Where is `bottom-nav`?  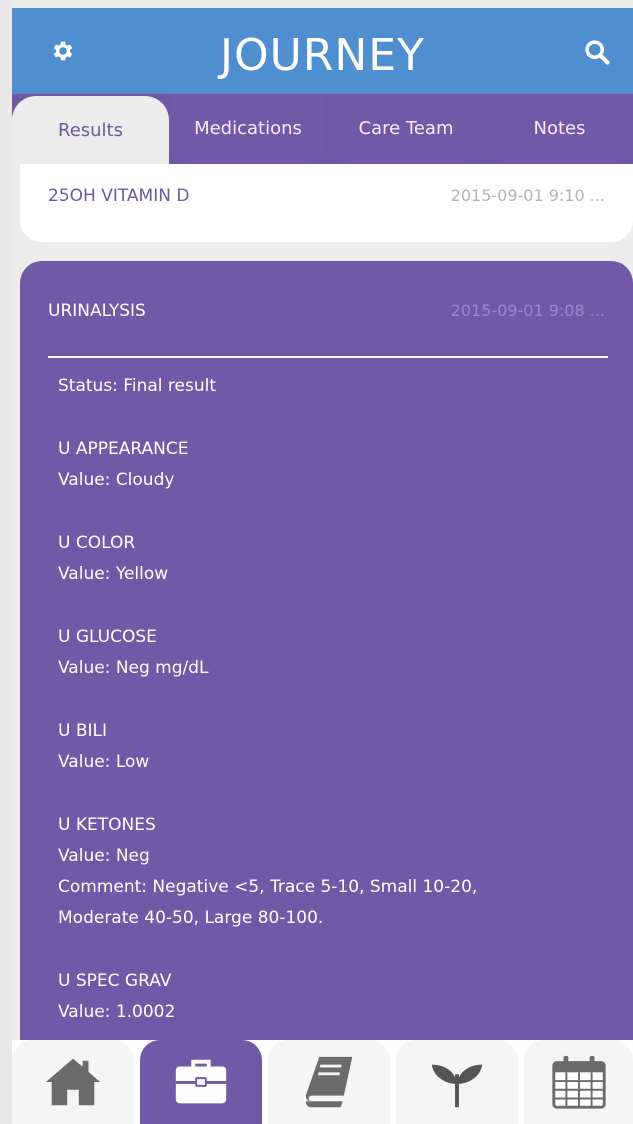 bottom-nav is located at coordinates (322, 1082).